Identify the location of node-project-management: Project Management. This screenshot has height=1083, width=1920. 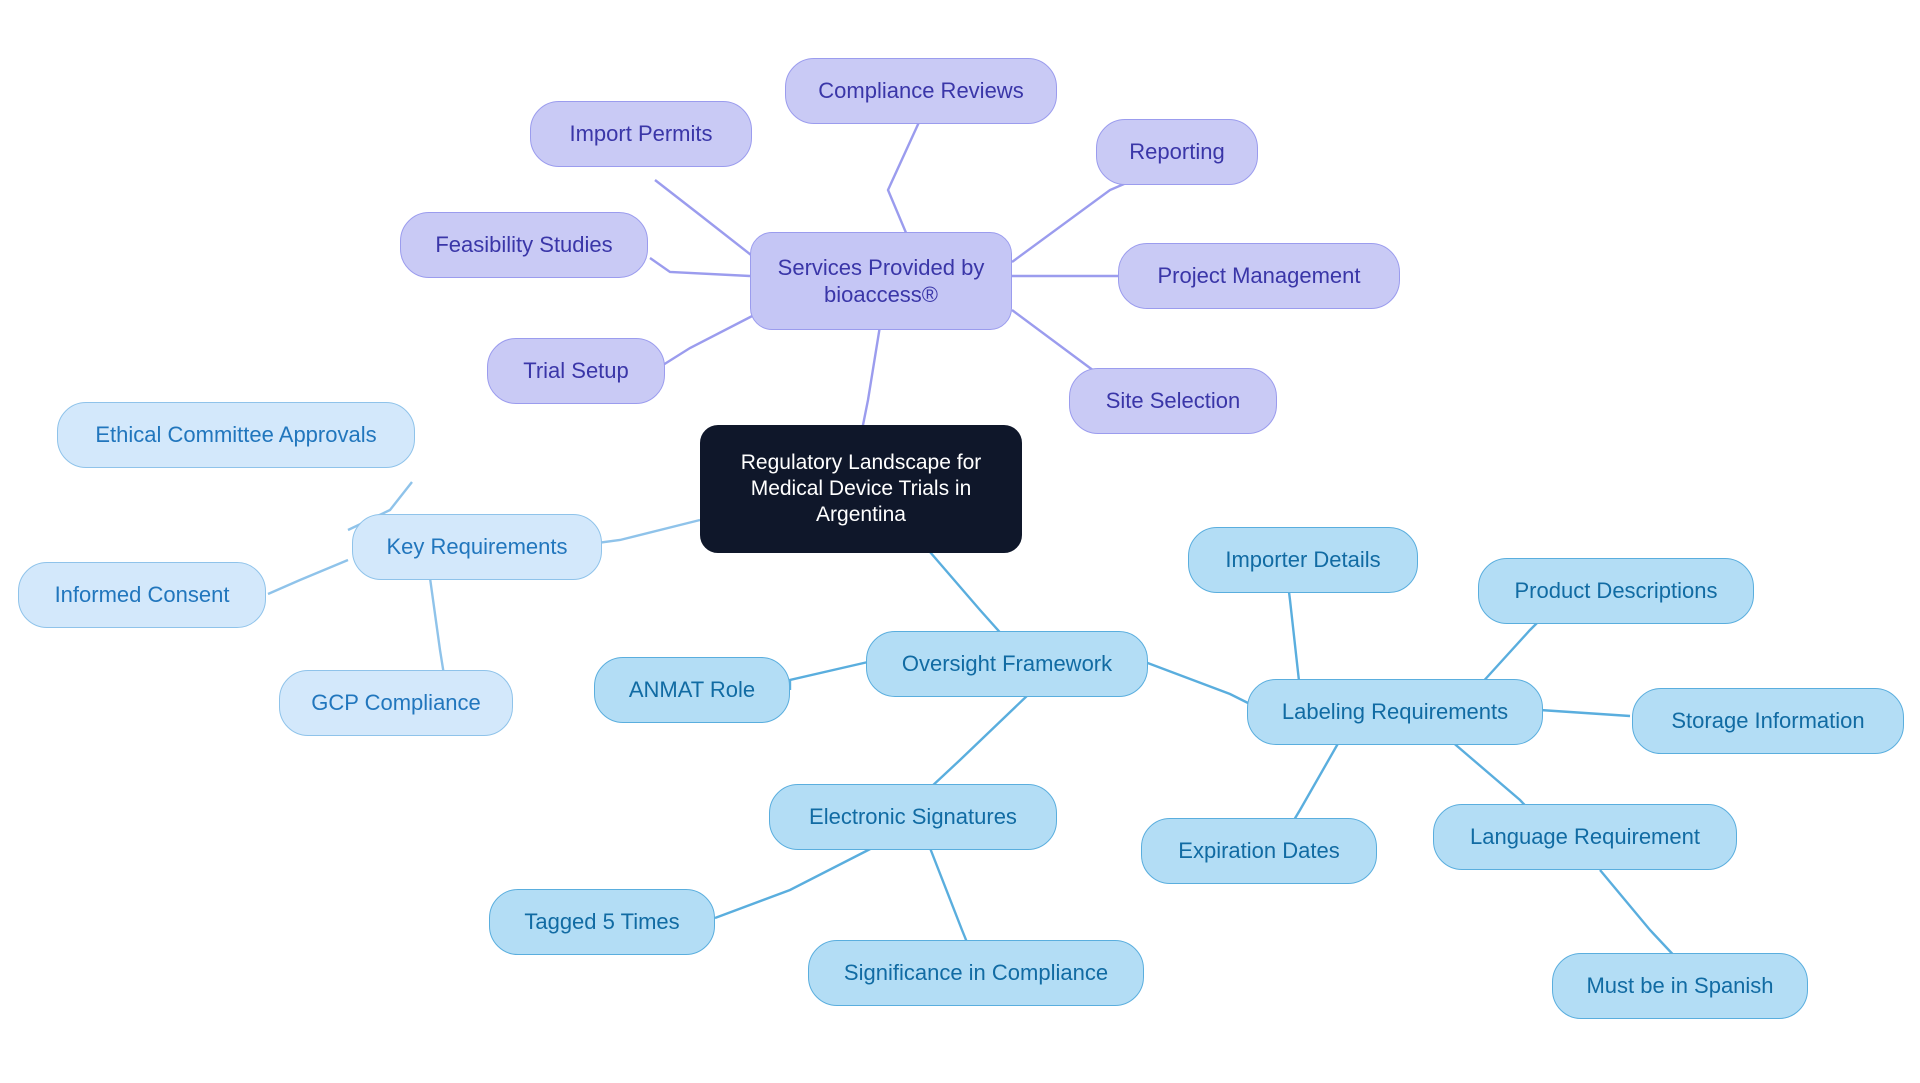
(1259, 276).